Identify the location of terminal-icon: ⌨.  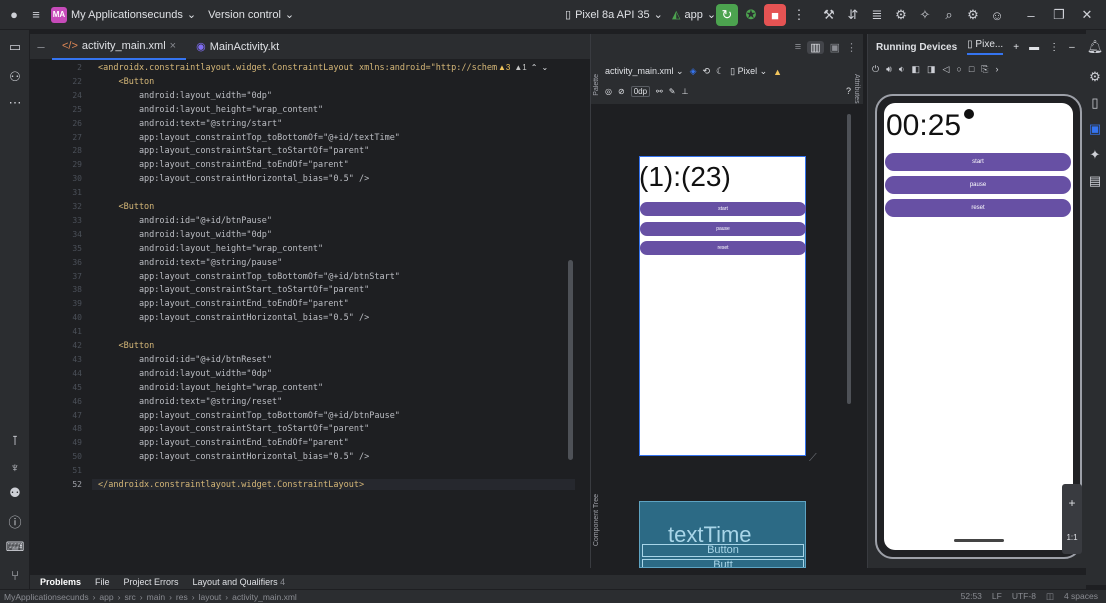
(15, 547).